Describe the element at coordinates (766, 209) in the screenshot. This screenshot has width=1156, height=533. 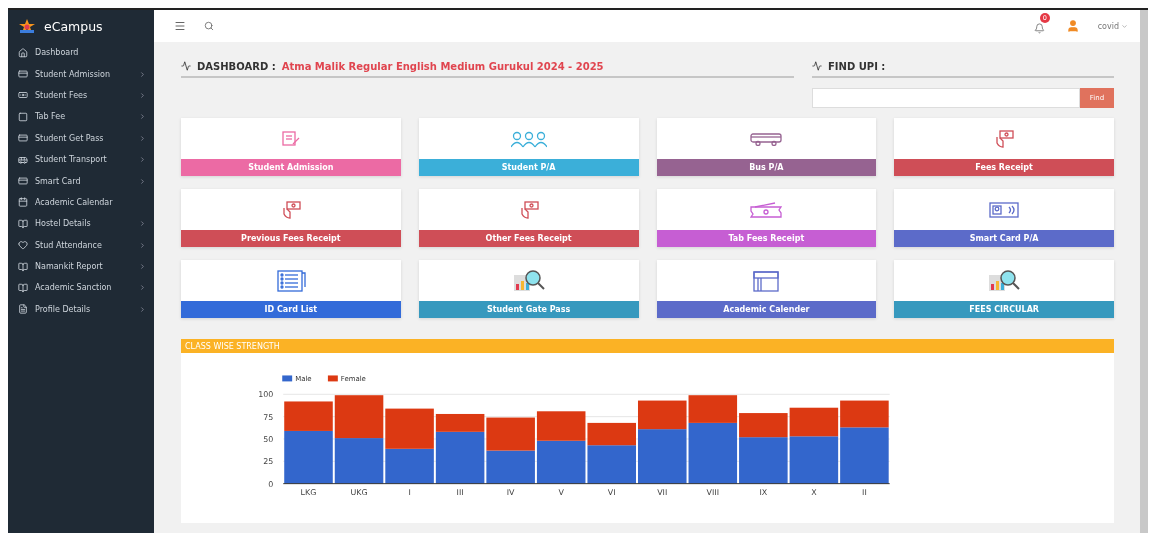
I see `ticket-icon` at that location.